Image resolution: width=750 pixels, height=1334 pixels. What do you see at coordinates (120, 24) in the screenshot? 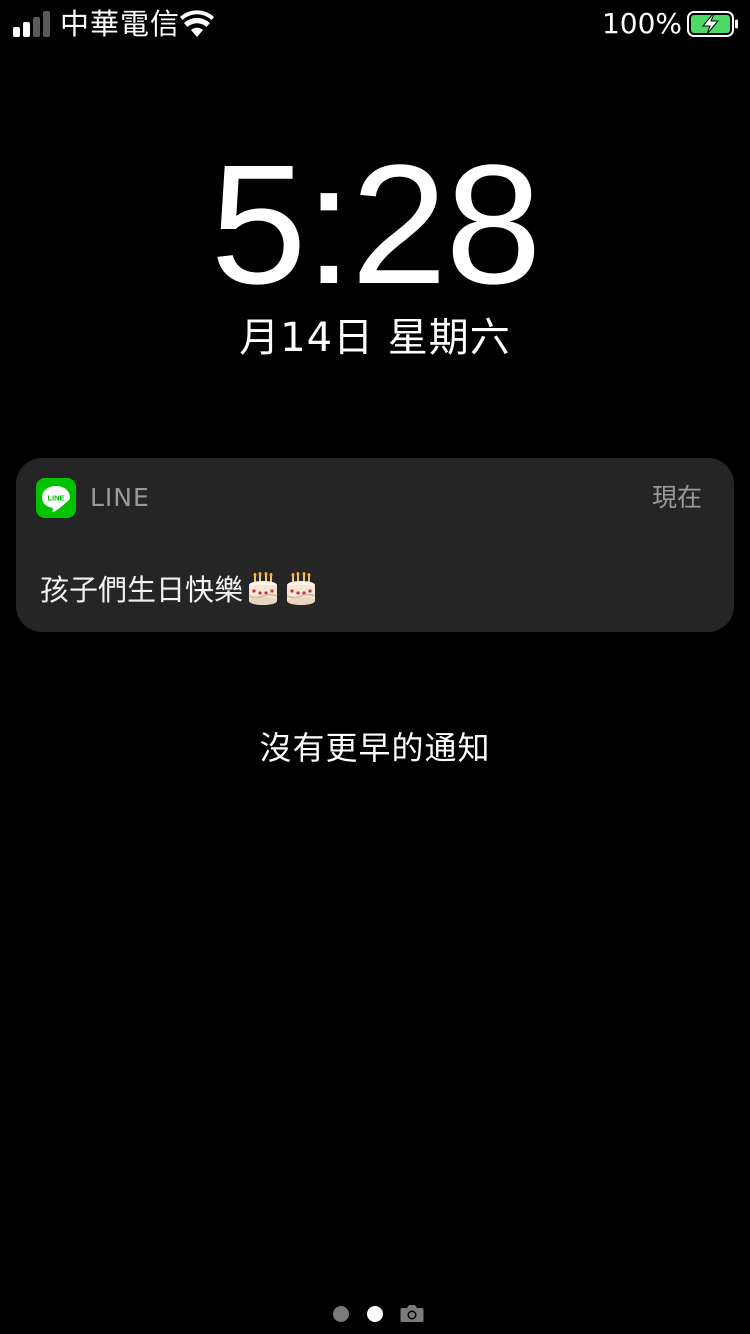
I see `carrier-name: 中華電信` at bounding box center [120, 24].